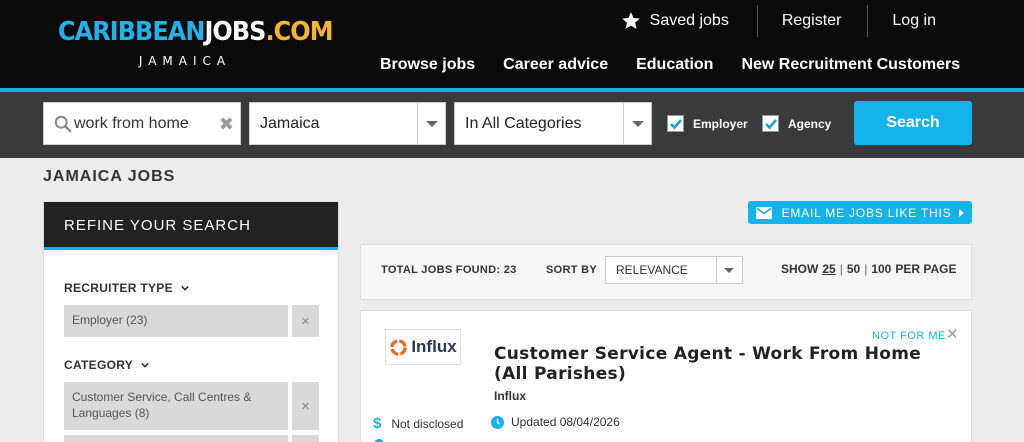  Describe the element at coordinates (810, 123) in the screenshot. I see `agency-label: Agency` at that location.